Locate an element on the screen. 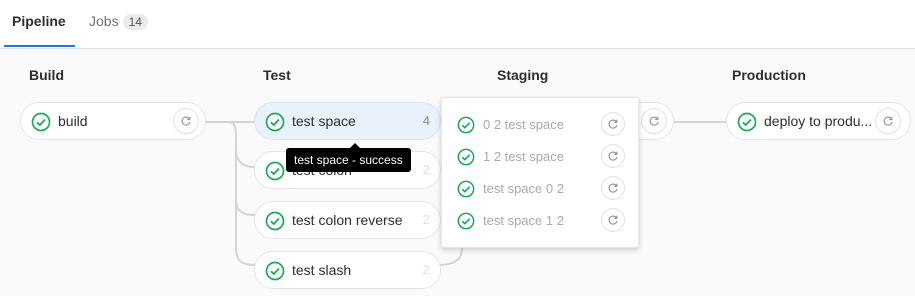 The height and width of the screenshot is (296, 915). job-test-slash: test slash 2 is located at coordinates (347, 270).